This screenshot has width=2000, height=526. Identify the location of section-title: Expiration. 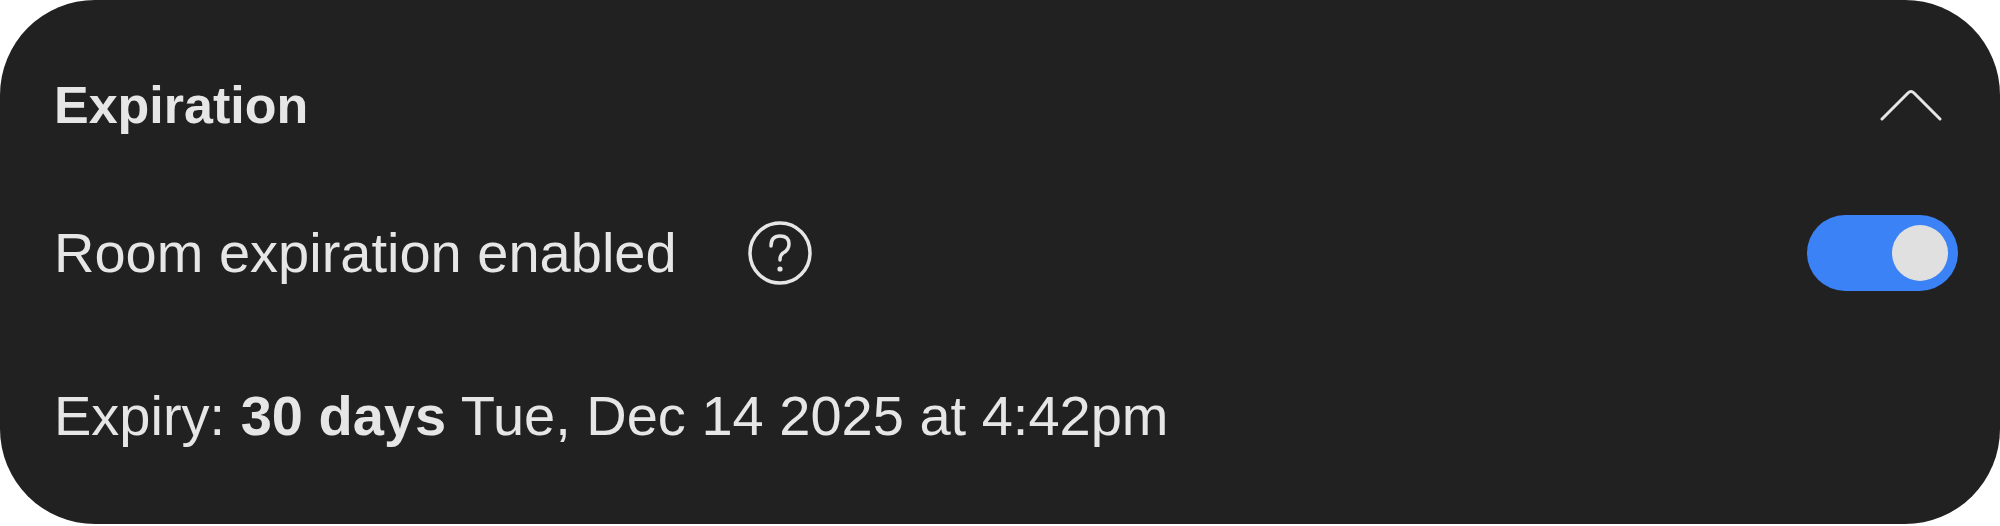
(181, 105).